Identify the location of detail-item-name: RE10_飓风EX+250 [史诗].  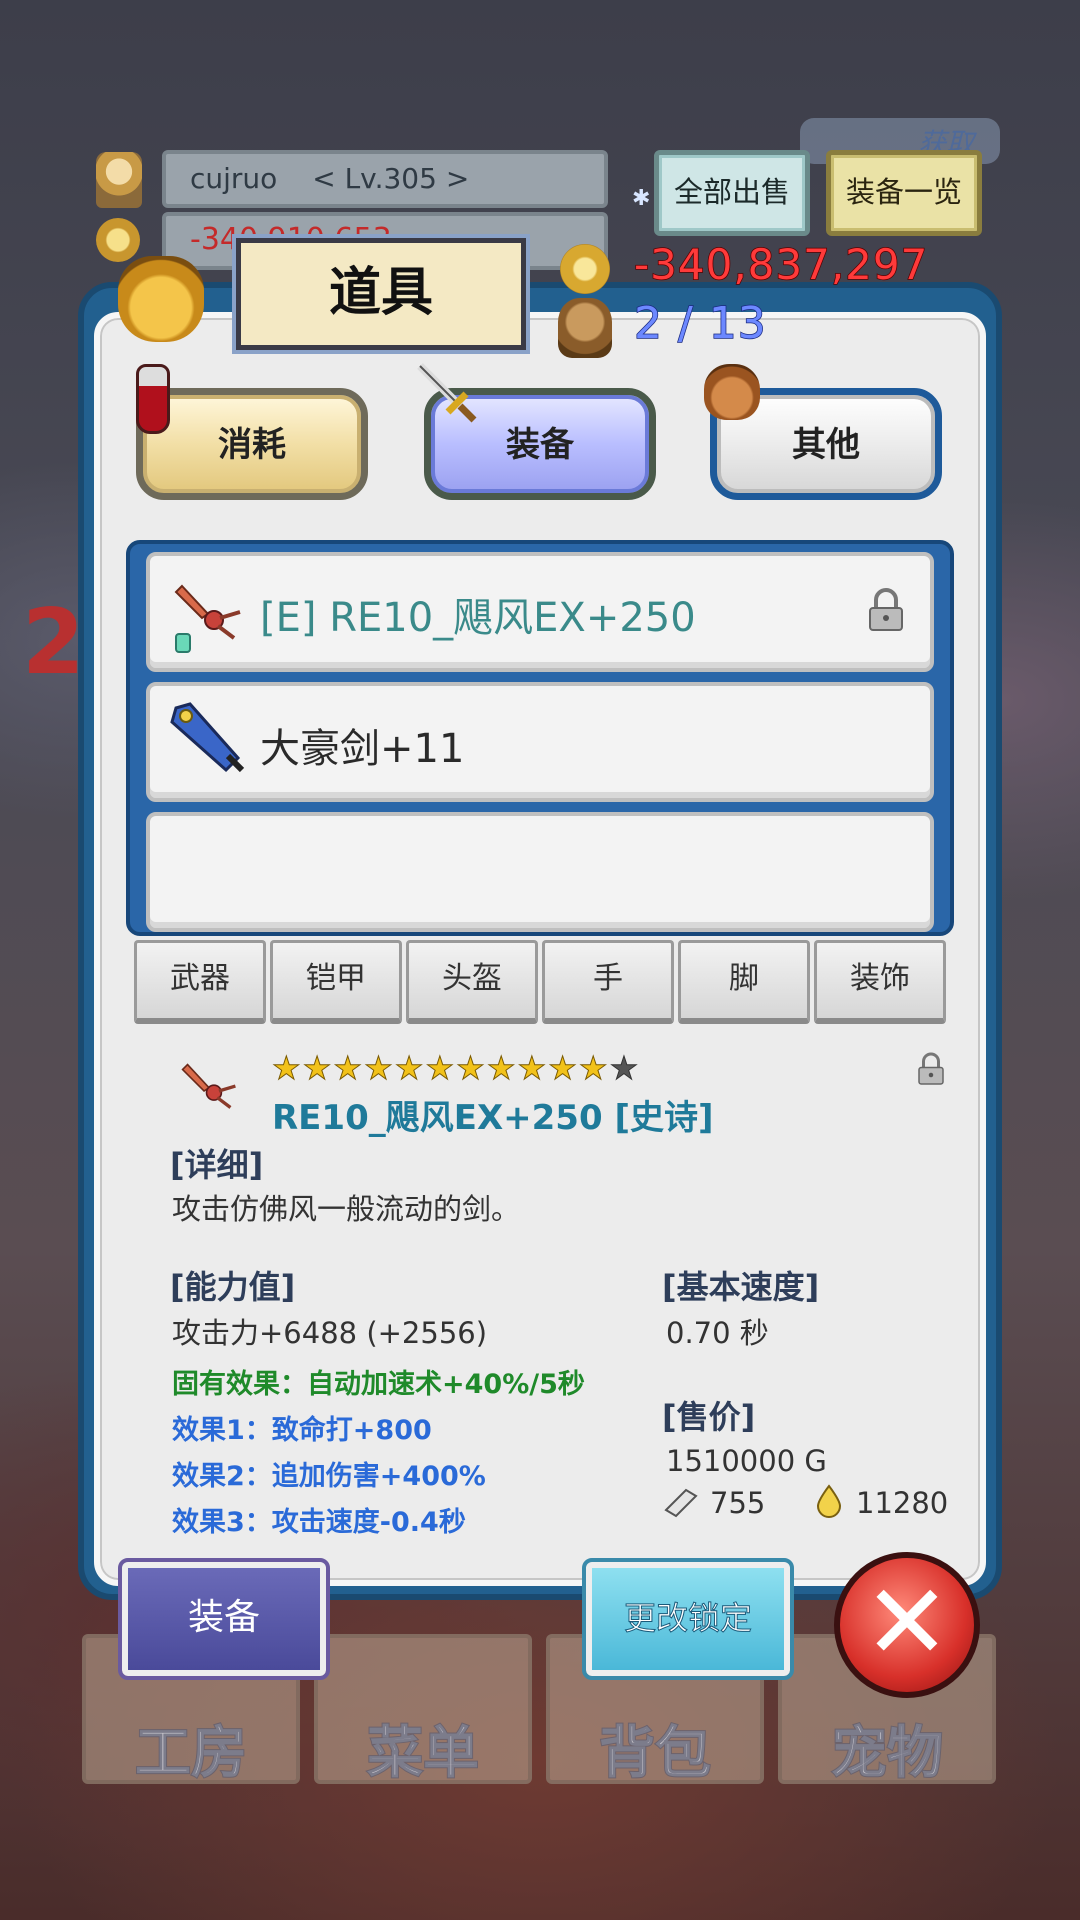
(493, 1118).